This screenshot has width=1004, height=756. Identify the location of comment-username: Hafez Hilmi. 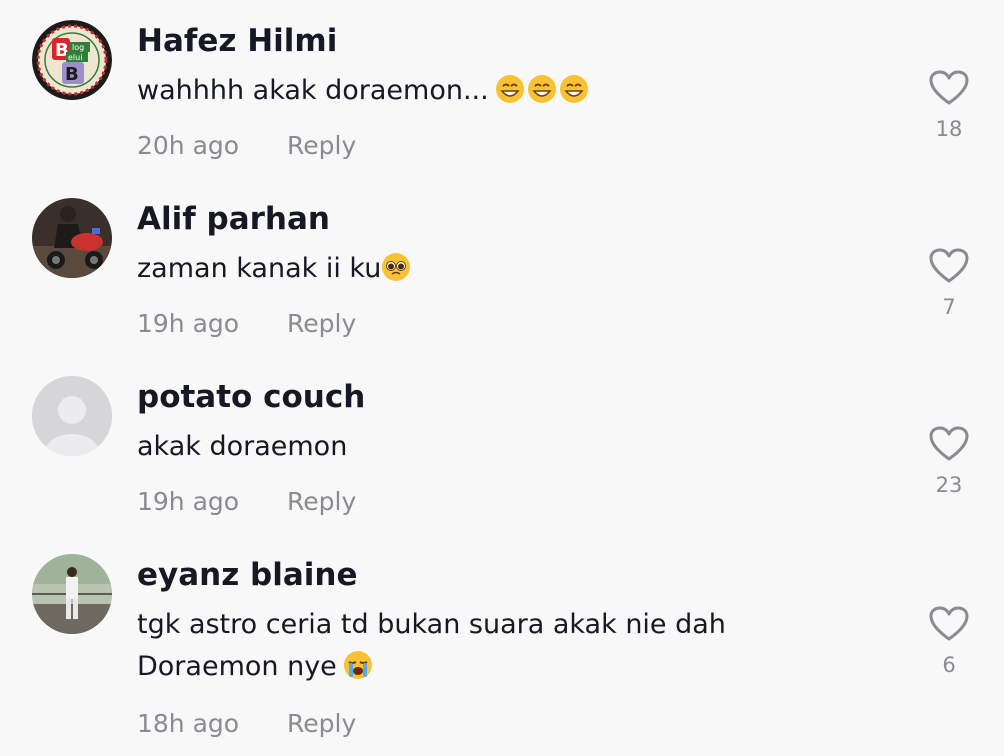
(237, 41).